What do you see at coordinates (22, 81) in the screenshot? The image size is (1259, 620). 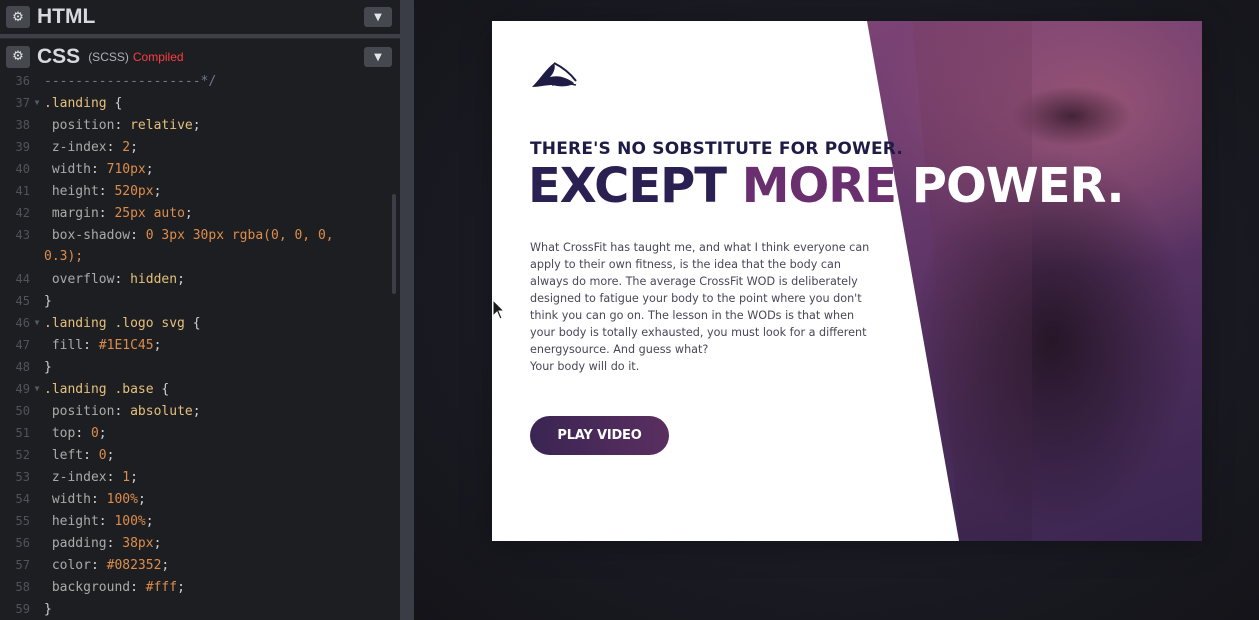 I see `line-number: 36` at bounding box center [22, 81].